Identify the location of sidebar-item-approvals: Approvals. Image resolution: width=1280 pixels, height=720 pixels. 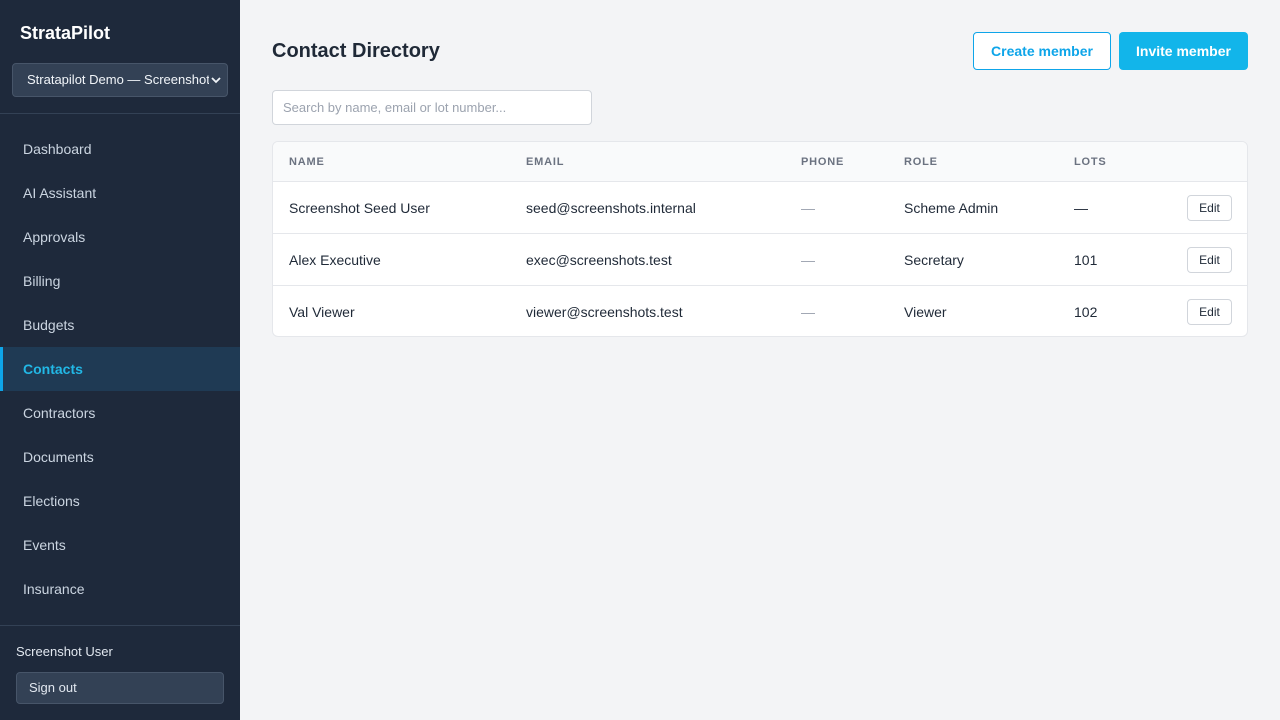
(120, 237).